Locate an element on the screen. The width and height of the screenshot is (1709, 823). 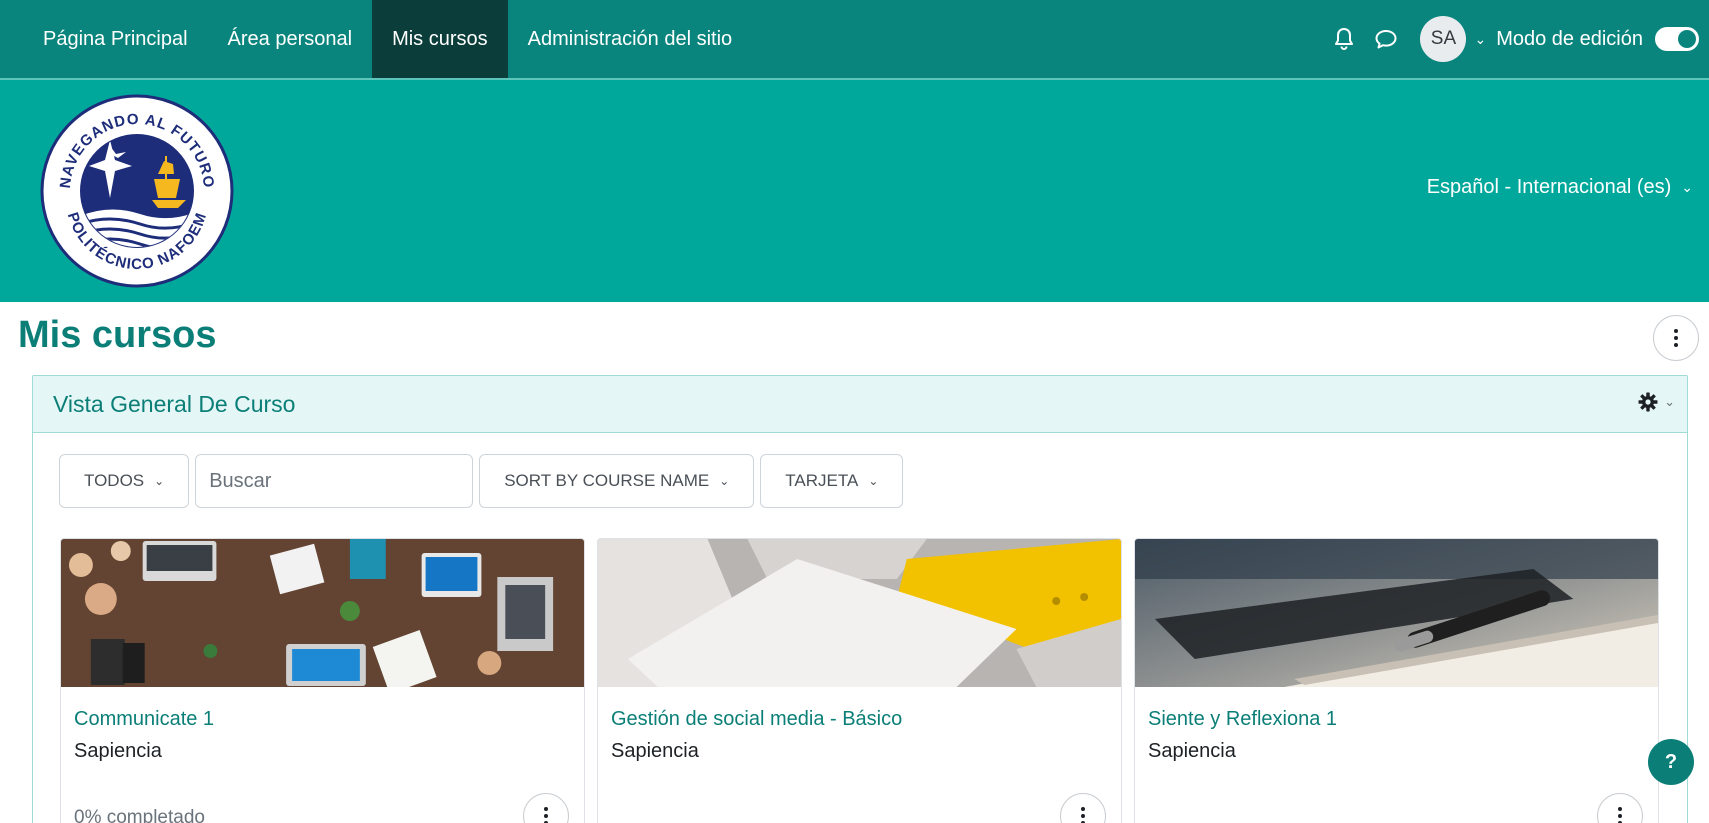
help-button: ? is located at coordinates (1671, 762).